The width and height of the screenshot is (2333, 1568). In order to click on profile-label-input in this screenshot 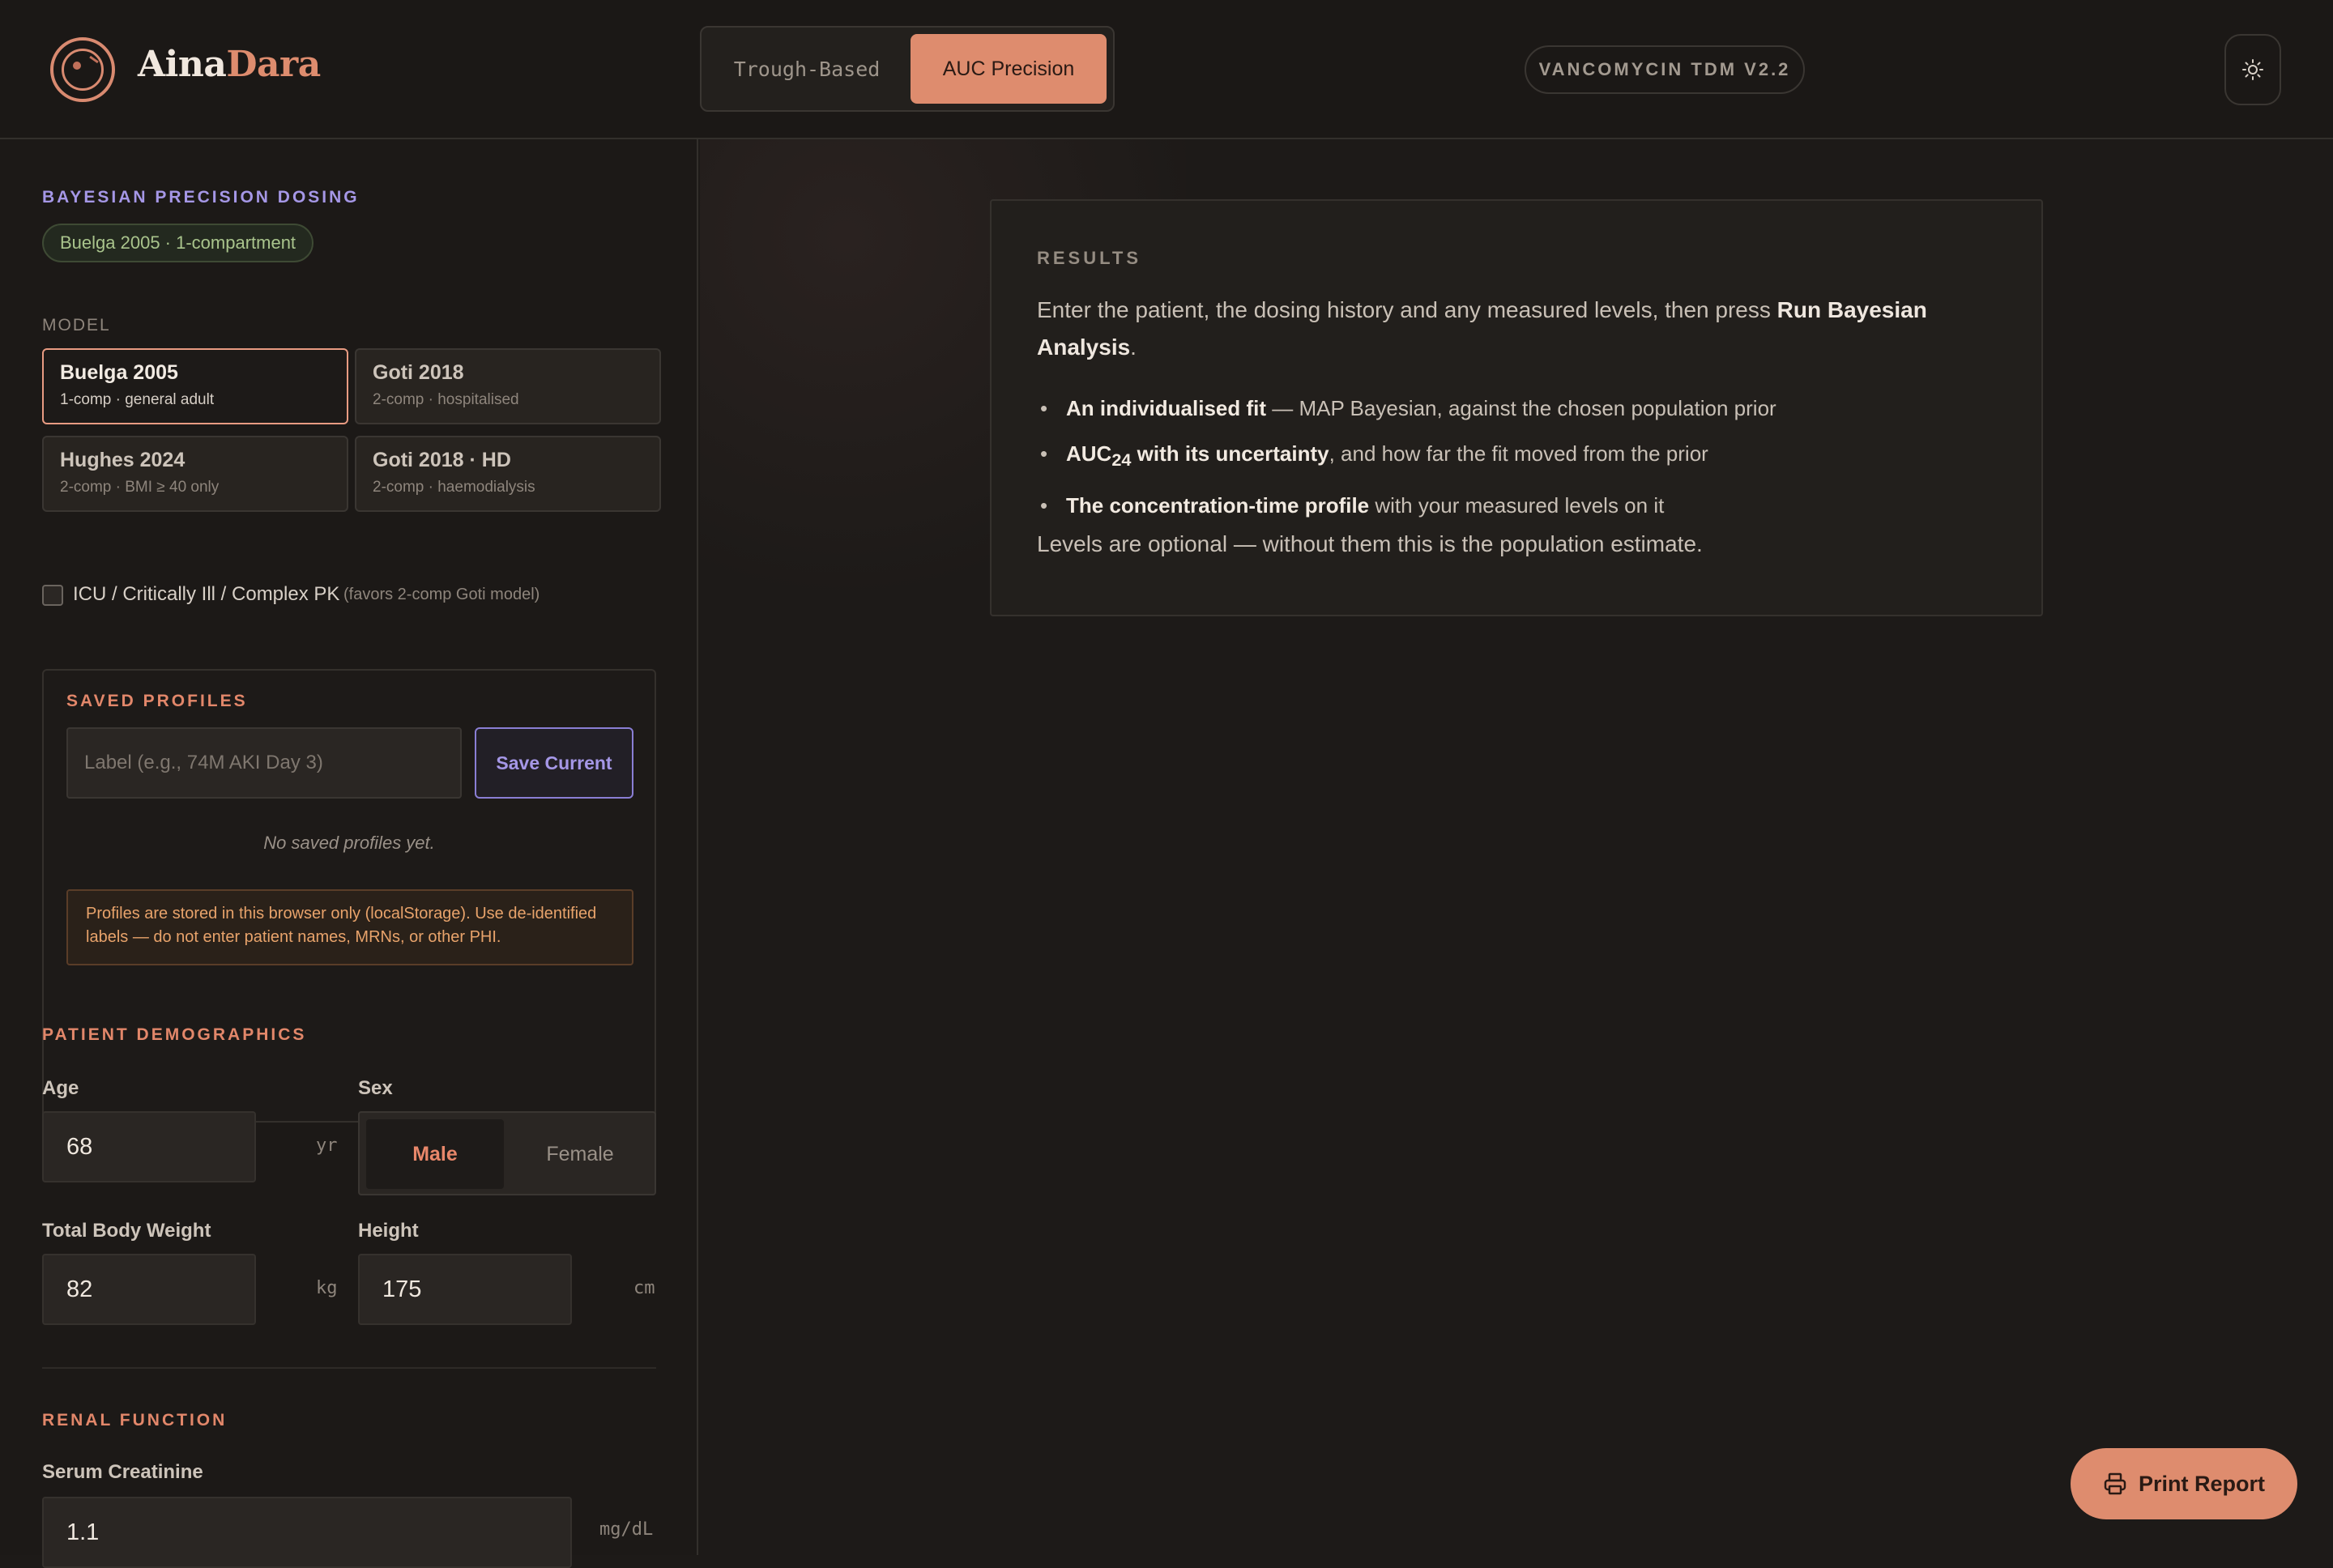, I will do `click(264, 763)`.